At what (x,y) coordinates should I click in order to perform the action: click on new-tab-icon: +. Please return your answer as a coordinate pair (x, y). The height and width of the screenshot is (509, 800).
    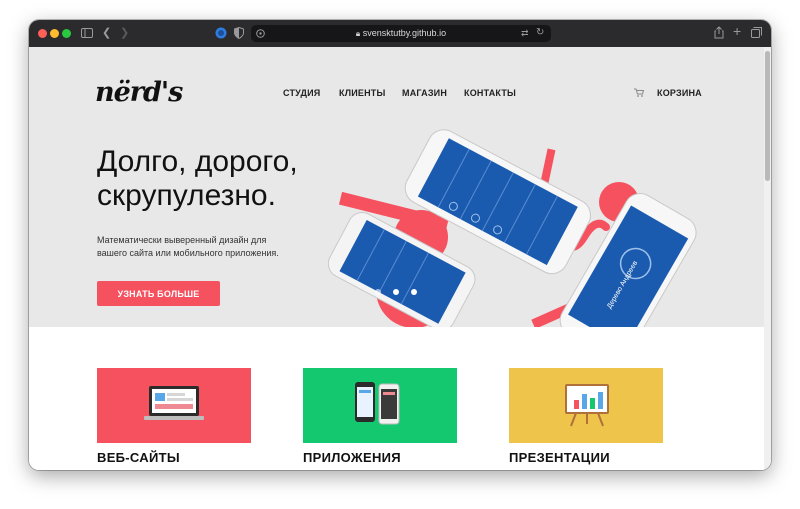
    Looking at the image, I should click on (737, 31).